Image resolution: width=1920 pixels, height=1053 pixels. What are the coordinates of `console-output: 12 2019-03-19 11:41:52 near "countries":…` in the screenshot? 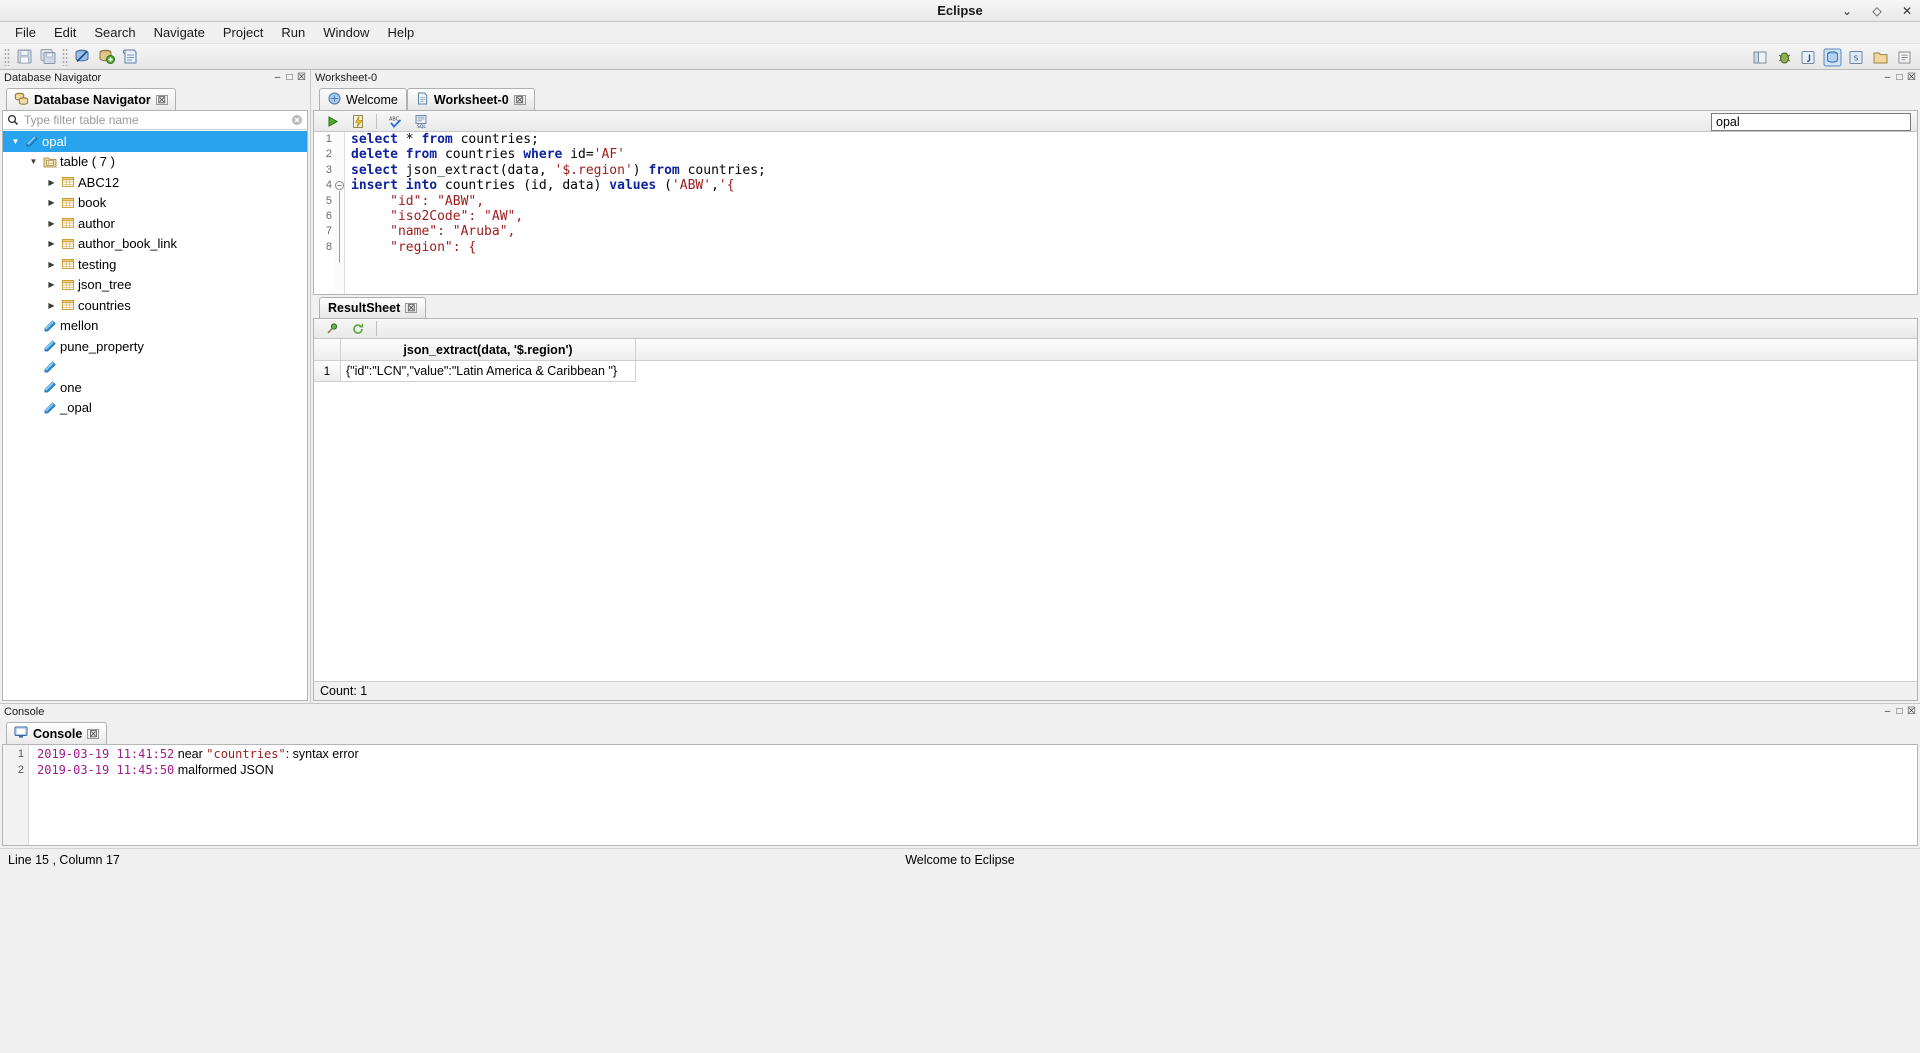 It's located at (960, 795).